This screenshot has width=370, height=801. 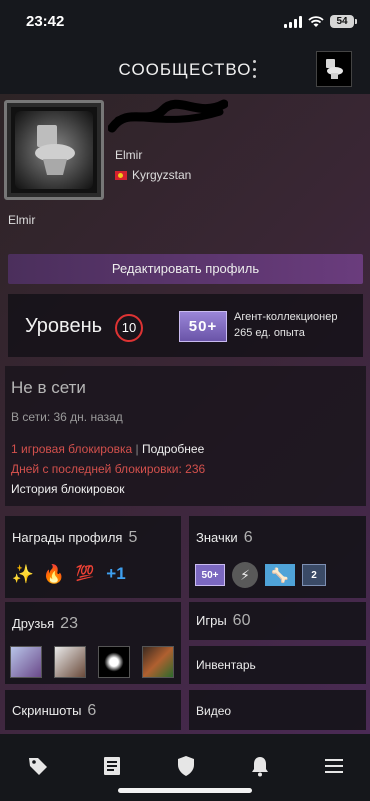 What do you see at coordinates (22, 220) in the screenshot?
I see `avatar-caption: Elmir` at bounding box center [22, 220].